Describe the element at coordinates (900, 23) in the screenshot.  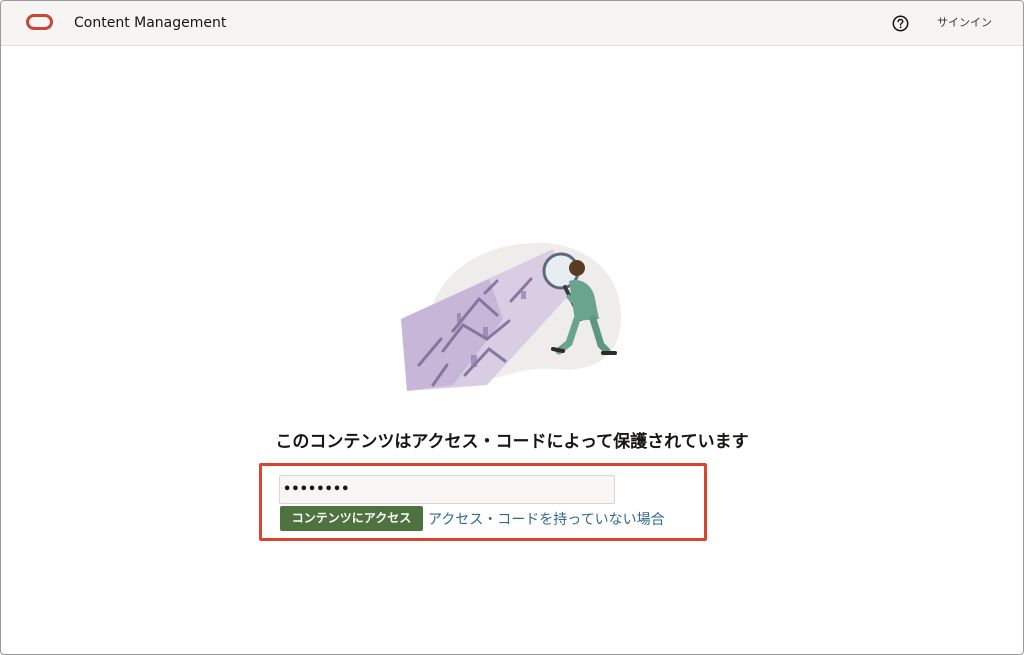
I see `help-circle-icon` at that location.